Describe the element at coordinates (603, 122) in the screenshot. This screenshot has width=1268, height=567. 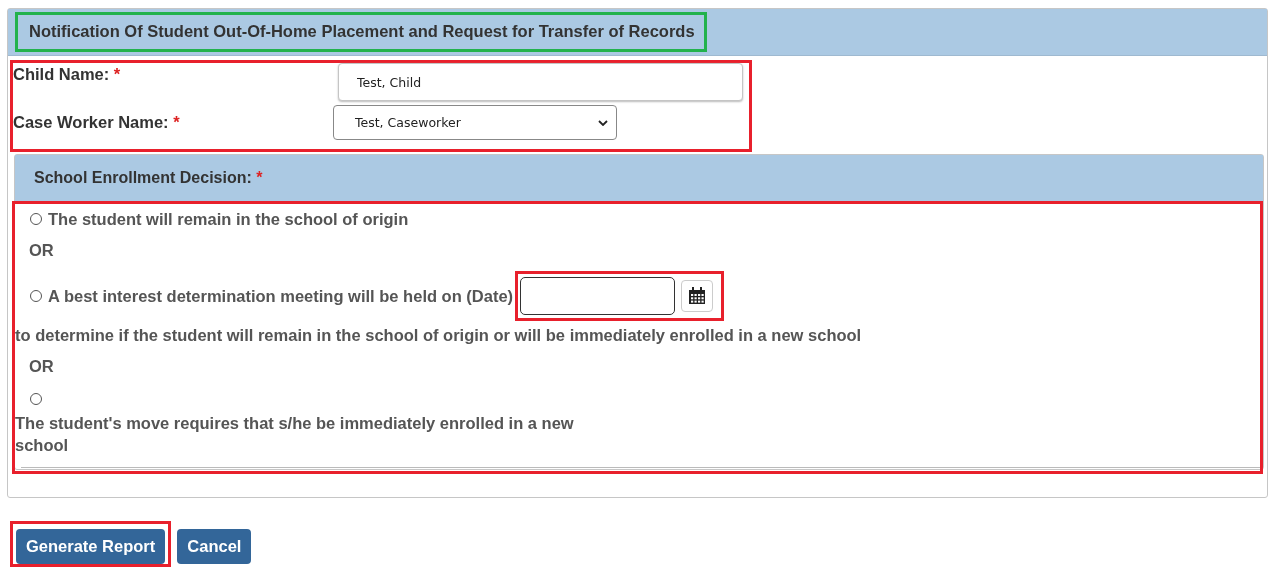
I see `chevron-down-icon` at that location.